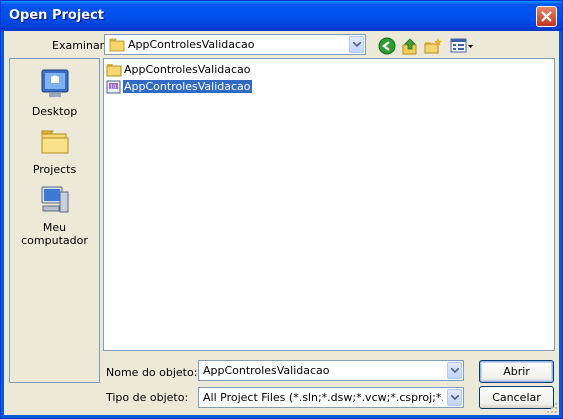 The image size is (563, 419). What do you see at coordinates (331, 370) in the screenshot?
I see `filename-combo: AppControlesValidacao` at bounding box center [331, 370].